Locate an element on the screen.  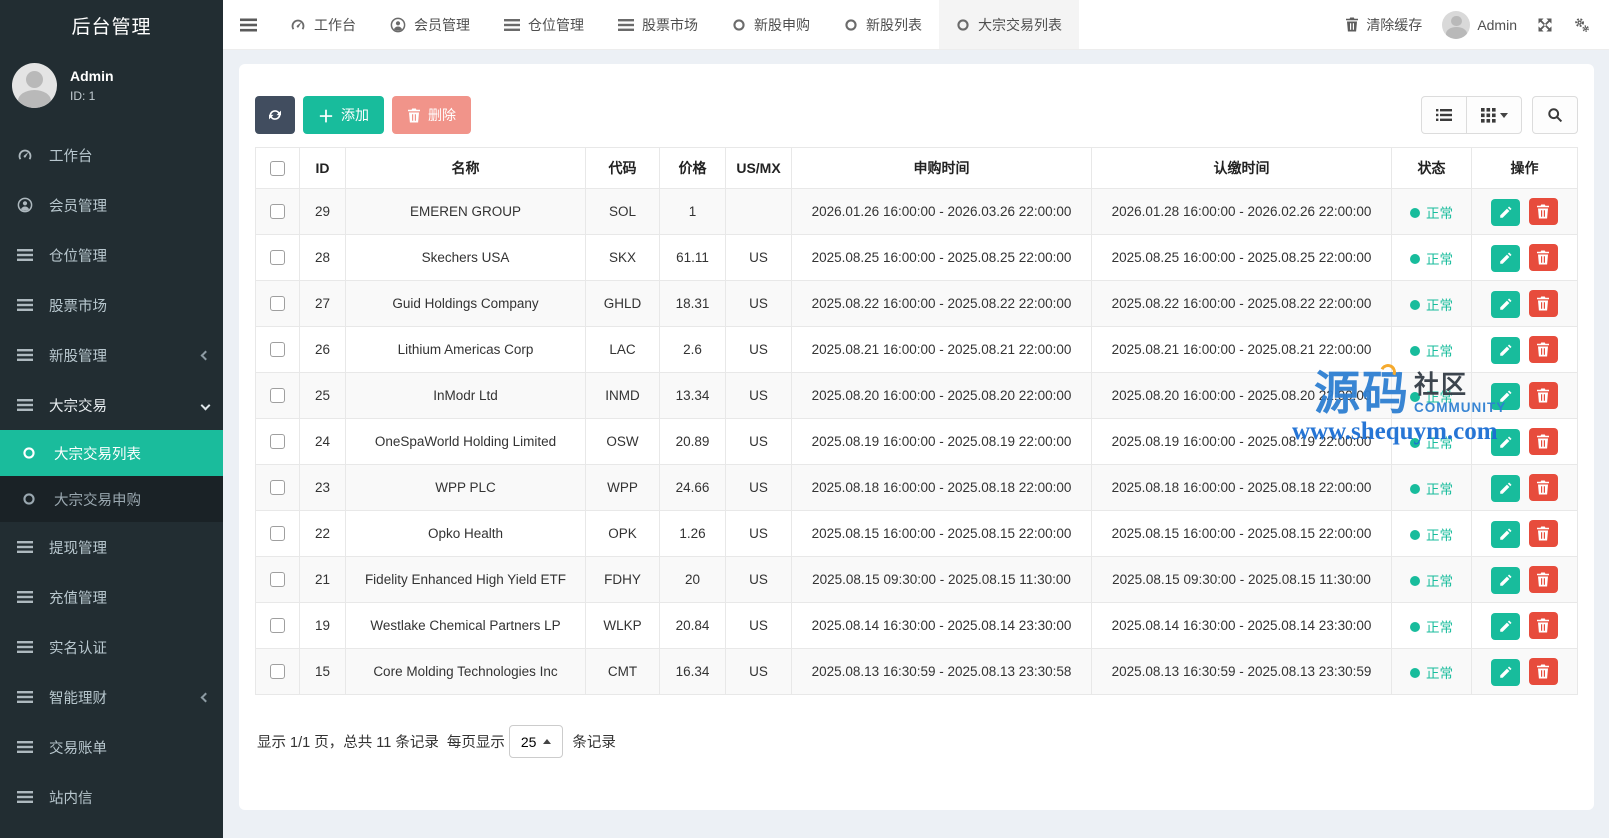
delete-button: 删除 is located at coordinates (432, 115).